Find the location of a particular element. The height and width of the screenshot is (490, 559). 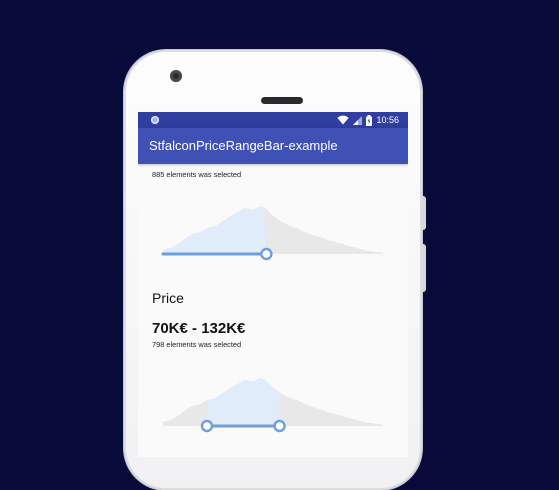

range-thumb-left is located at coordinates (207, 426).